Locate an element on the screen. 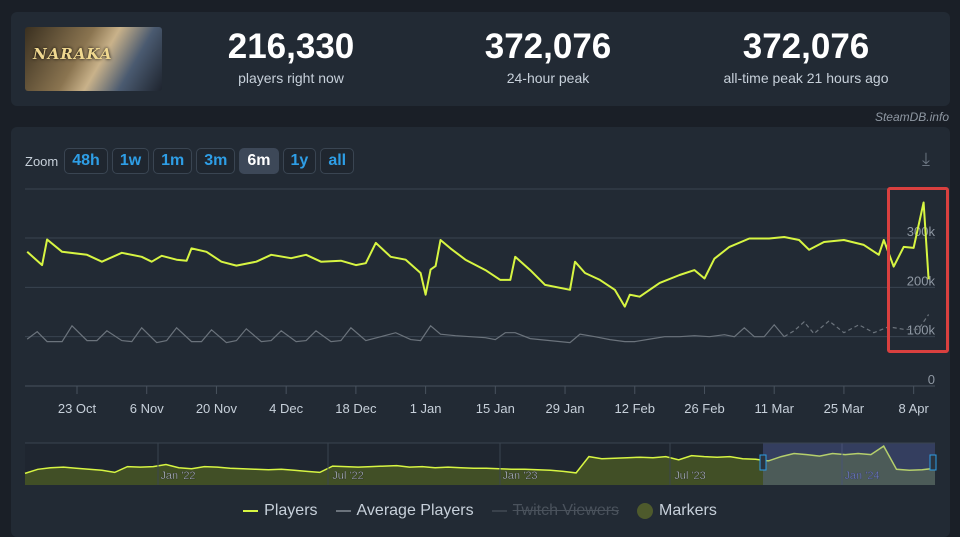  x-tick-label: 15 Jan is located at coordinates (495, 408).